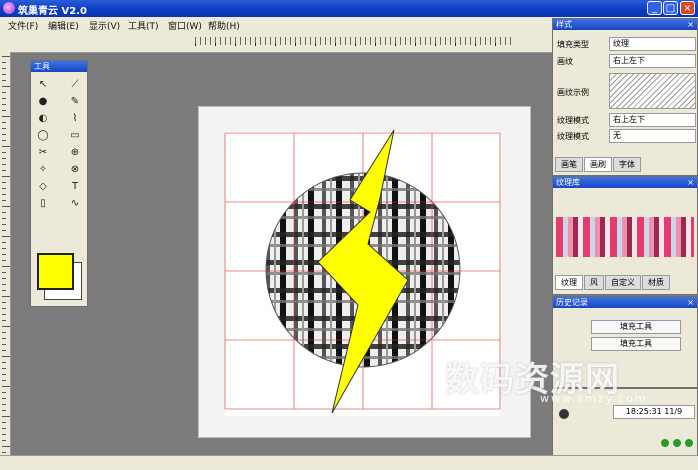 This screenshot has width=698, height=470. I want to click on time-display: 18:25:31 11/9, so click(654, 412).